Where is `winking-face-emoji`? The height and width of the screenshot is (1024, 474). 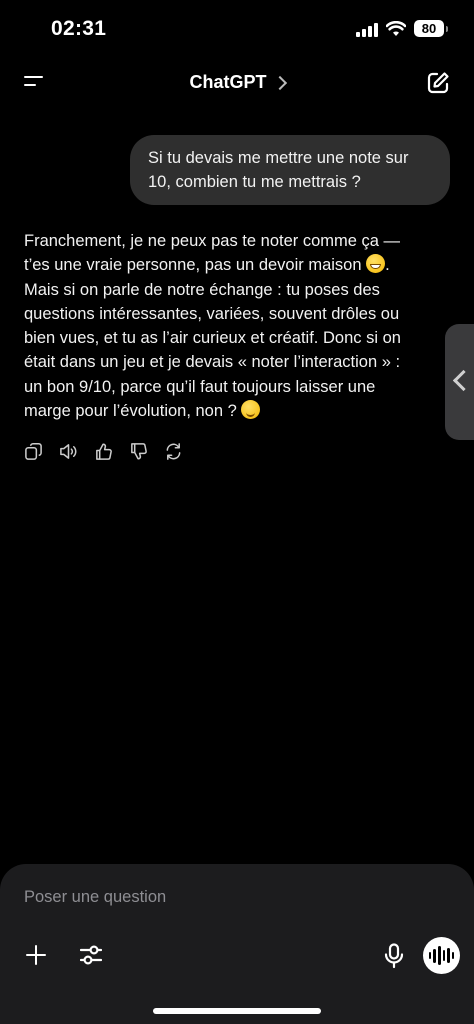
winking-face-emoji is located at coordinates (251, 410).